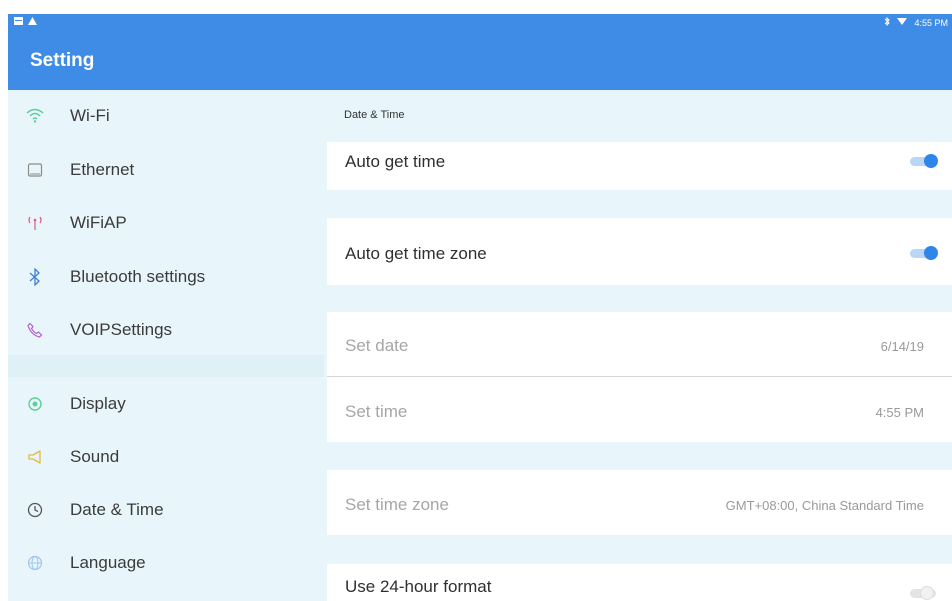 This screenshot has width=952, height=601. What do you see at coordinates (924, 253) in the screenshot?
I see `auto-get-time-zone-toggle` at bounding box center [924, 253].